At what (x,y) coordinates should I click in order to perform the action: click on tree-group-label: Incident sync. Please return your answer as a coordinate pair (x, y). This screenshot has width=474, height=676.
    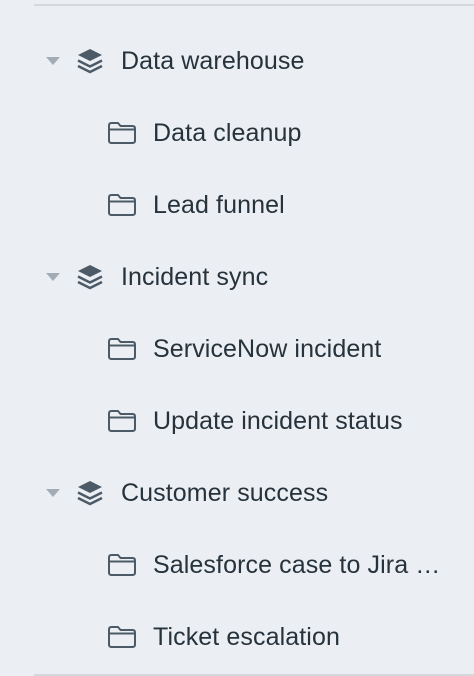
    Looking at the image, I should click on (195, 276).